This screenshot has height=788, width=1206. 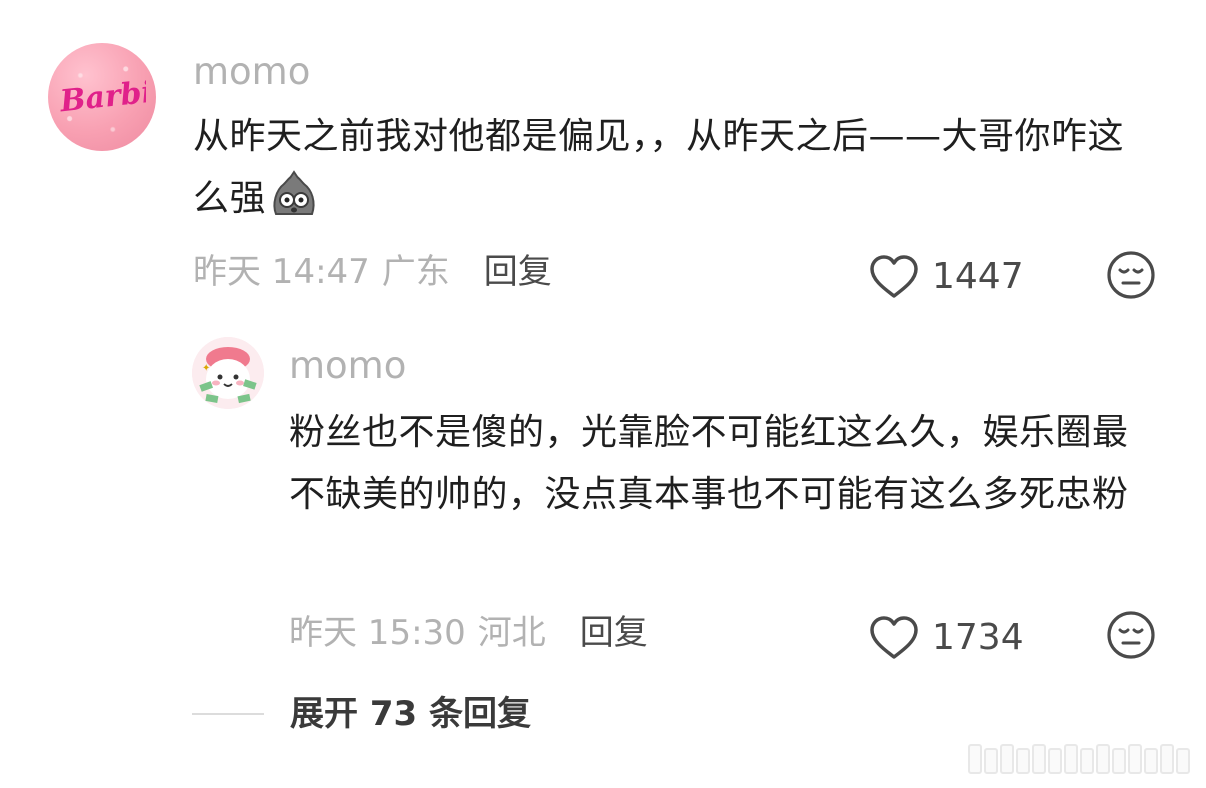 I want to click on reply-meta: 昨天 15:30 河北 回复, so click(x=468, y=633).